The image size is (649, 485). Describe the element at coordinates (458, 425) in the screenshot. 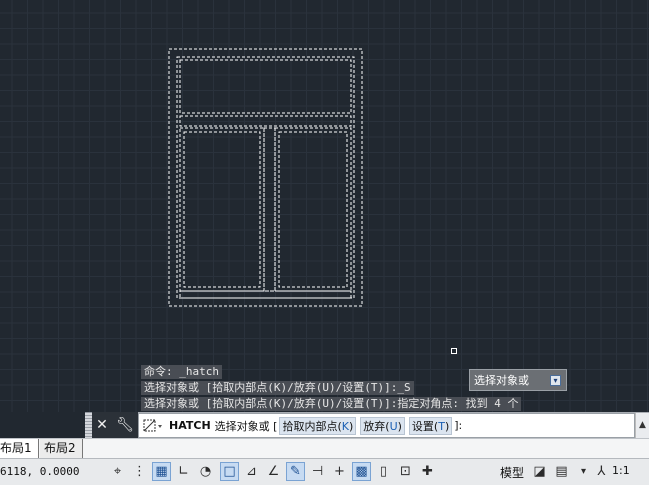

I see `command-suffix: ]:` at that location.